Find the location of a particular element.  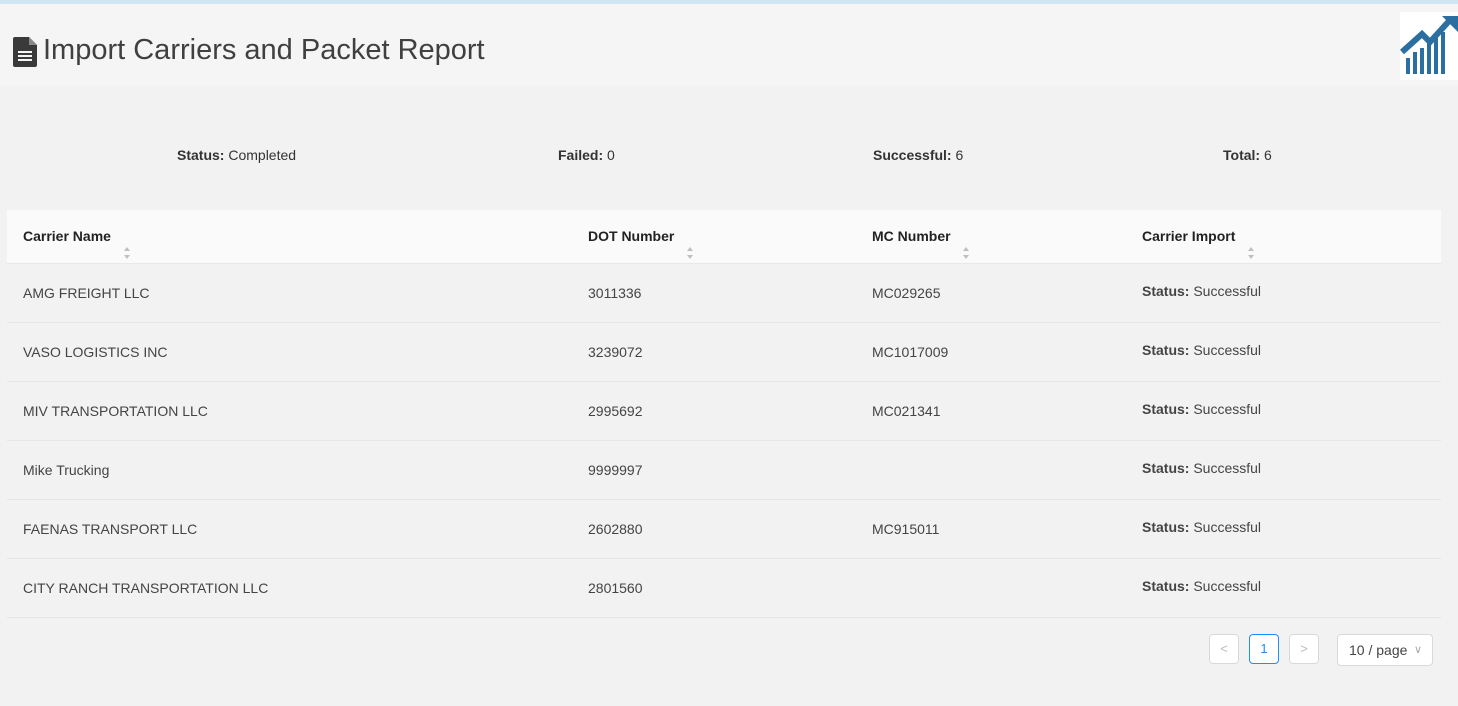

summary-successful: Successful: 6 is located at coordinates (918, 155).